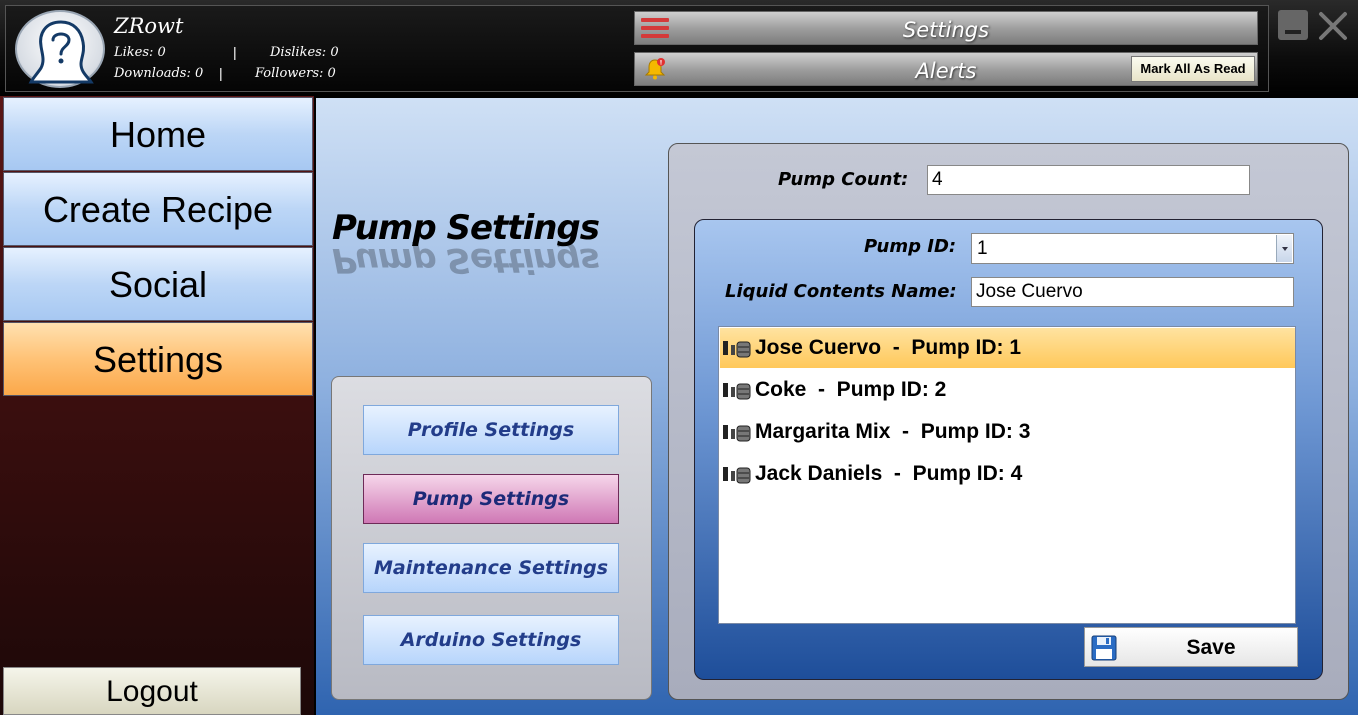  Describe the element at coordinates (982, 248) in the screenshot. I see `pump-id-selected-value: 1` at that location.